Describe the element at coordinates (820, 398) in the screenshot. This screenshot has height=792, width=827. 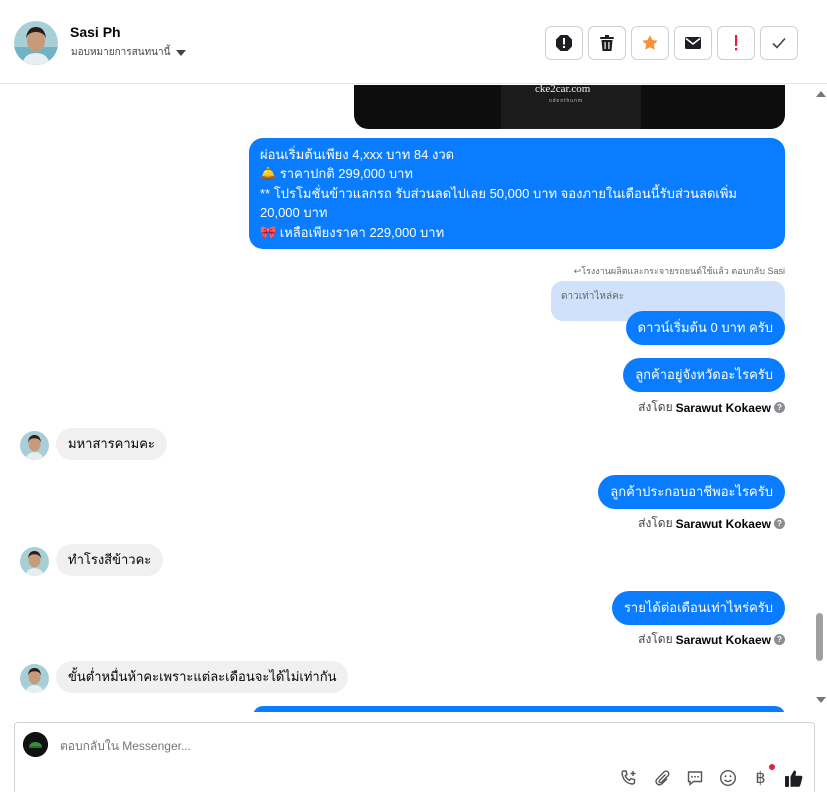
I see `thread-scrollbar` at that location.